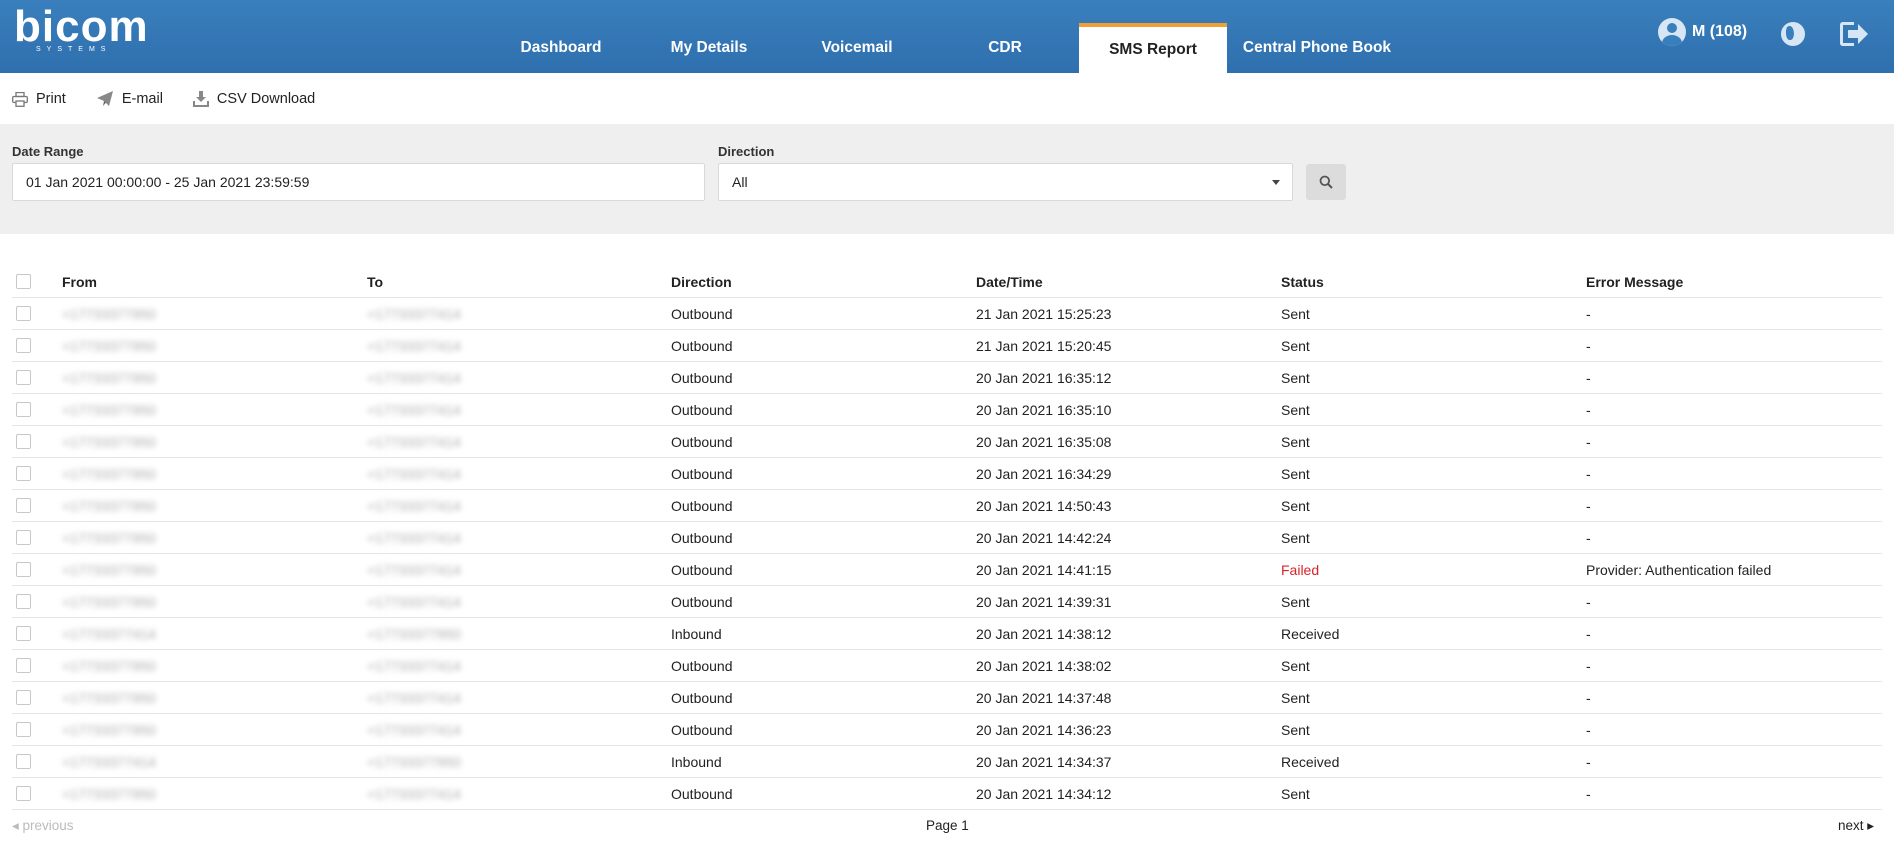  Describe the element at coordinates (39, 99) in the screenshot. I see `print-button: Print` at that location.